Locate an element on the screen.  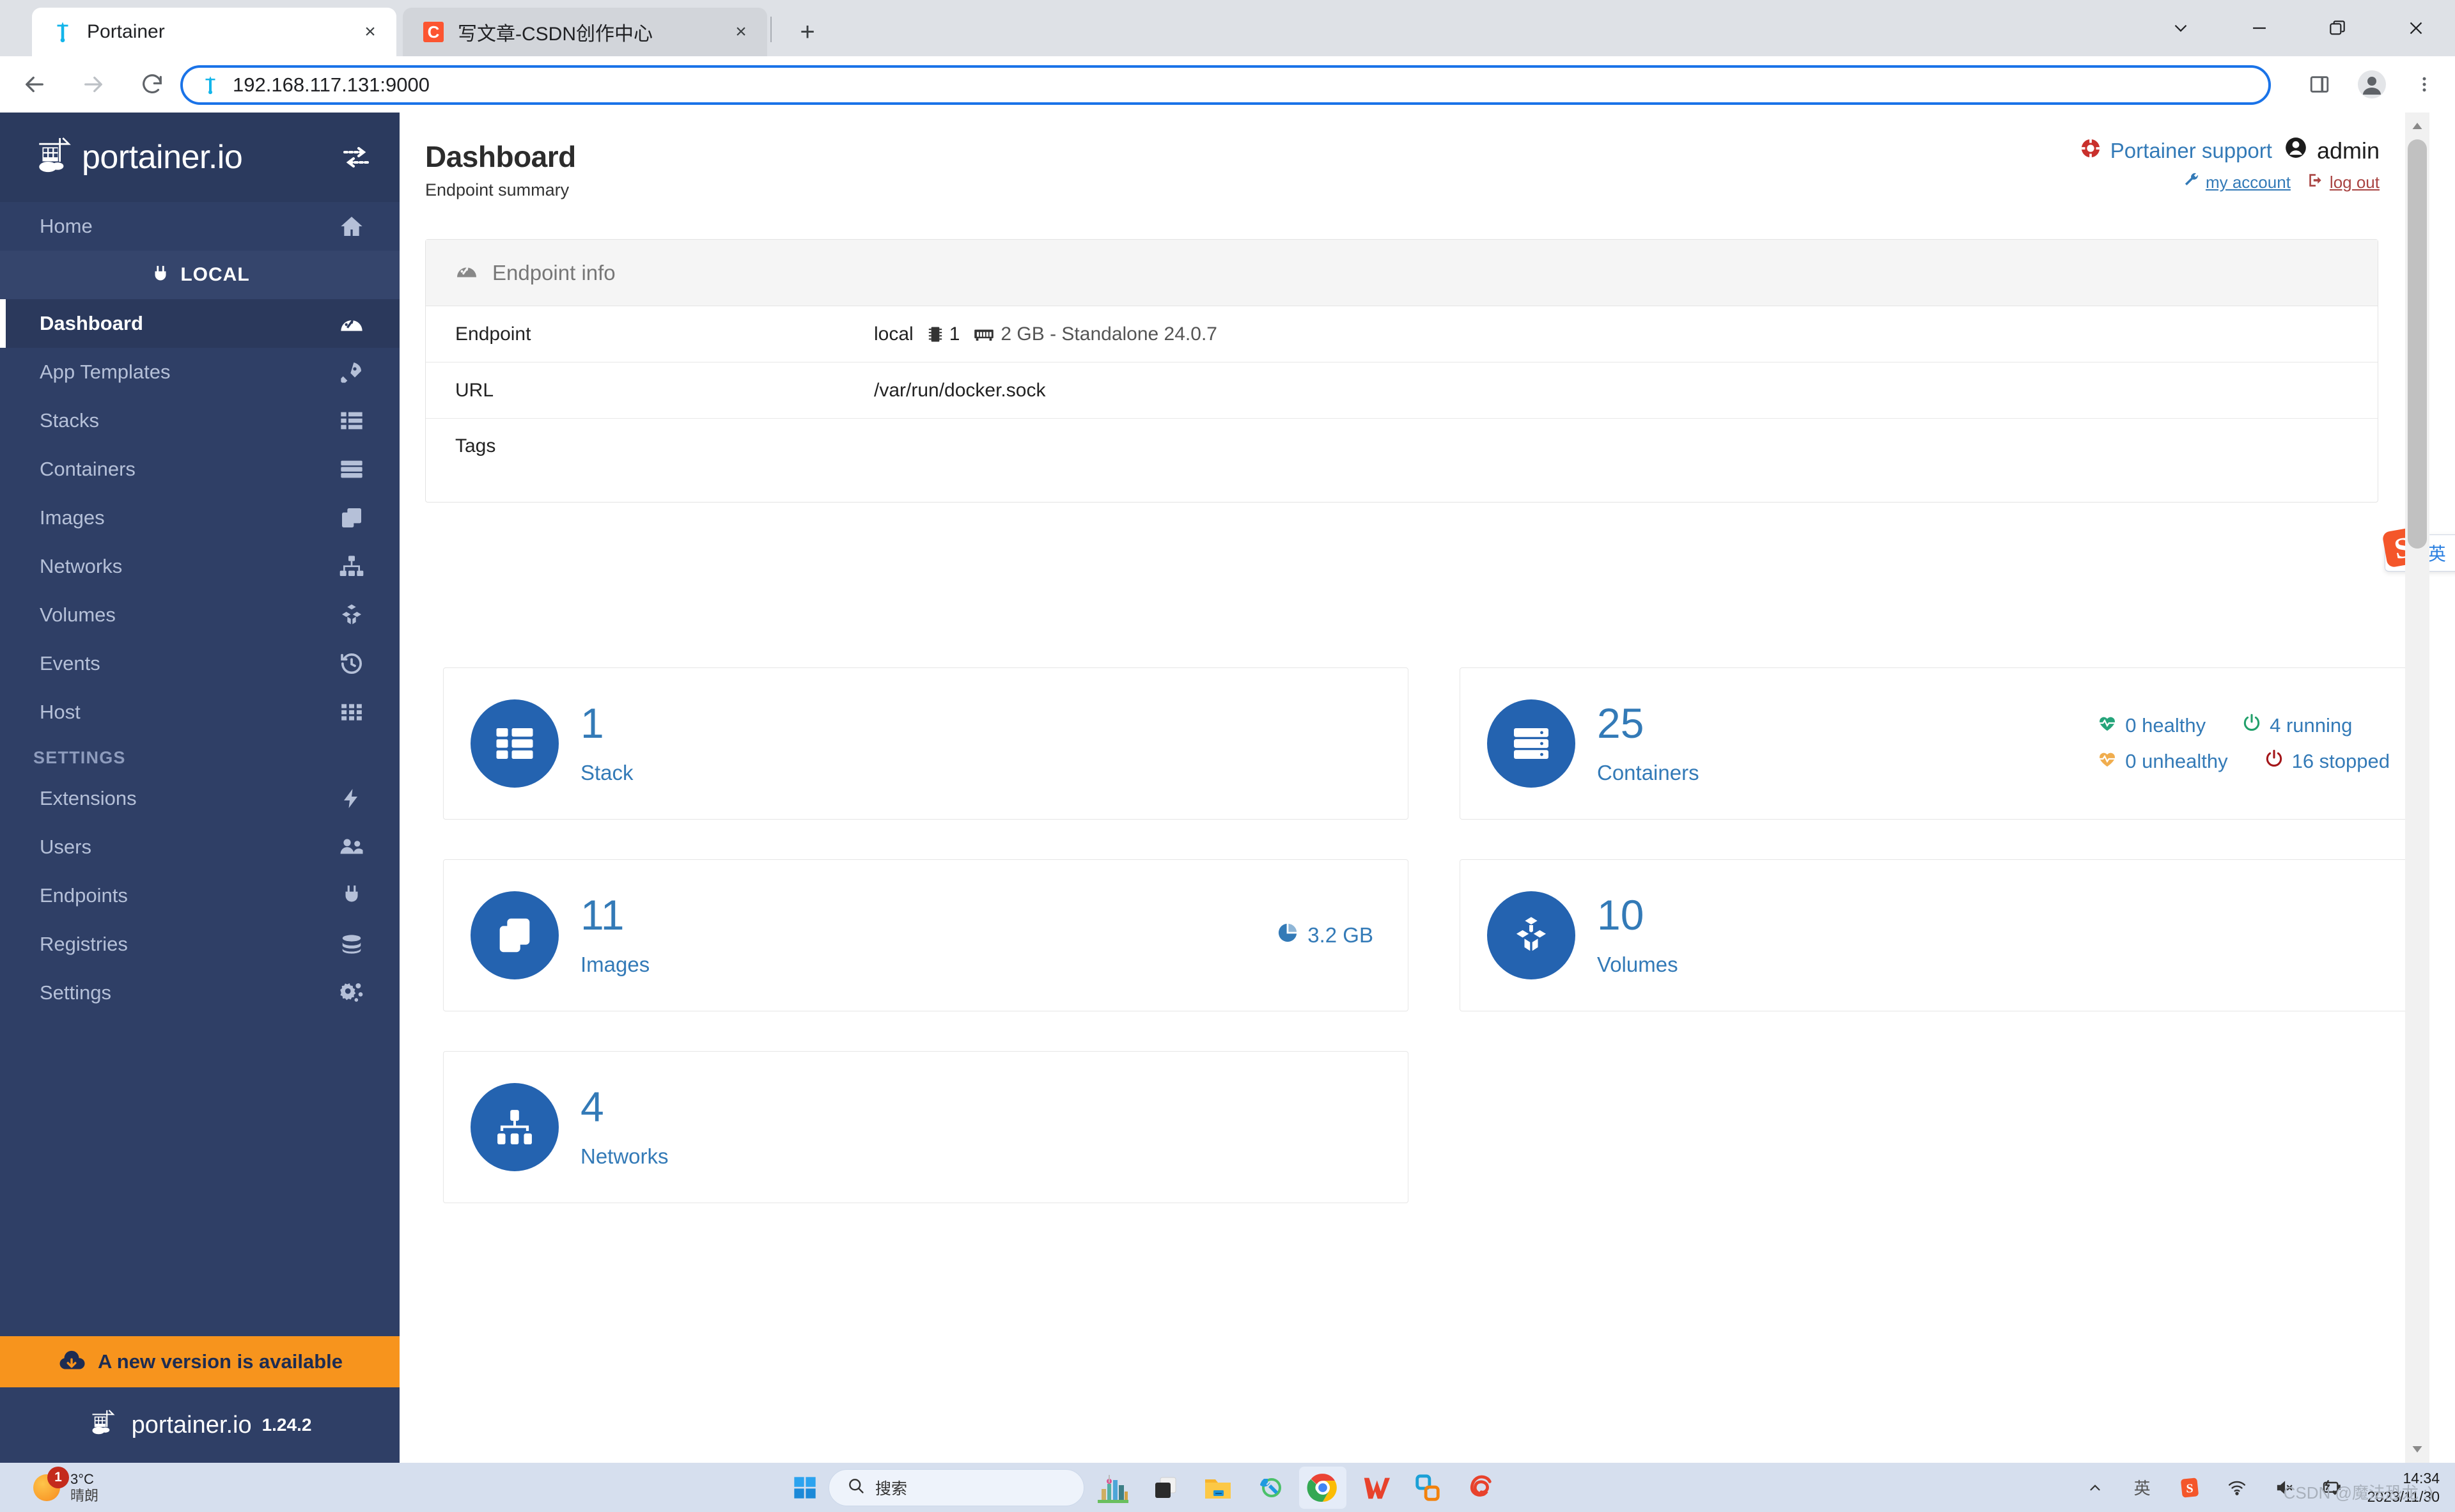
wps-icon is located at coordinates (1375, 1488).